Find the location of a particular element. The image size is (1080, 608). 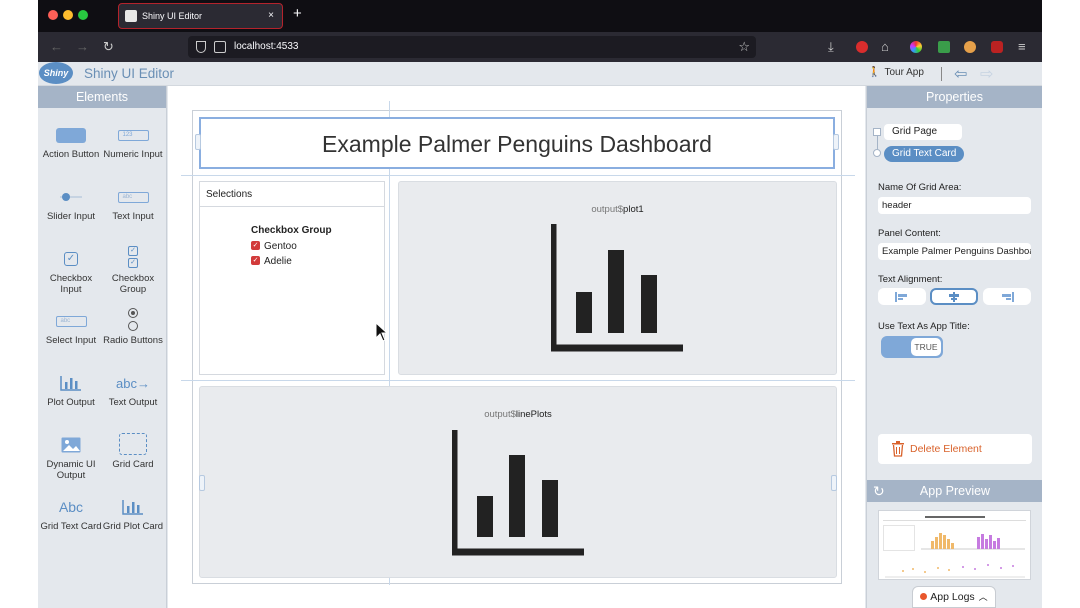

element-dynamic-ui: Dynamic UI Output is located at coordinates (71, 457).